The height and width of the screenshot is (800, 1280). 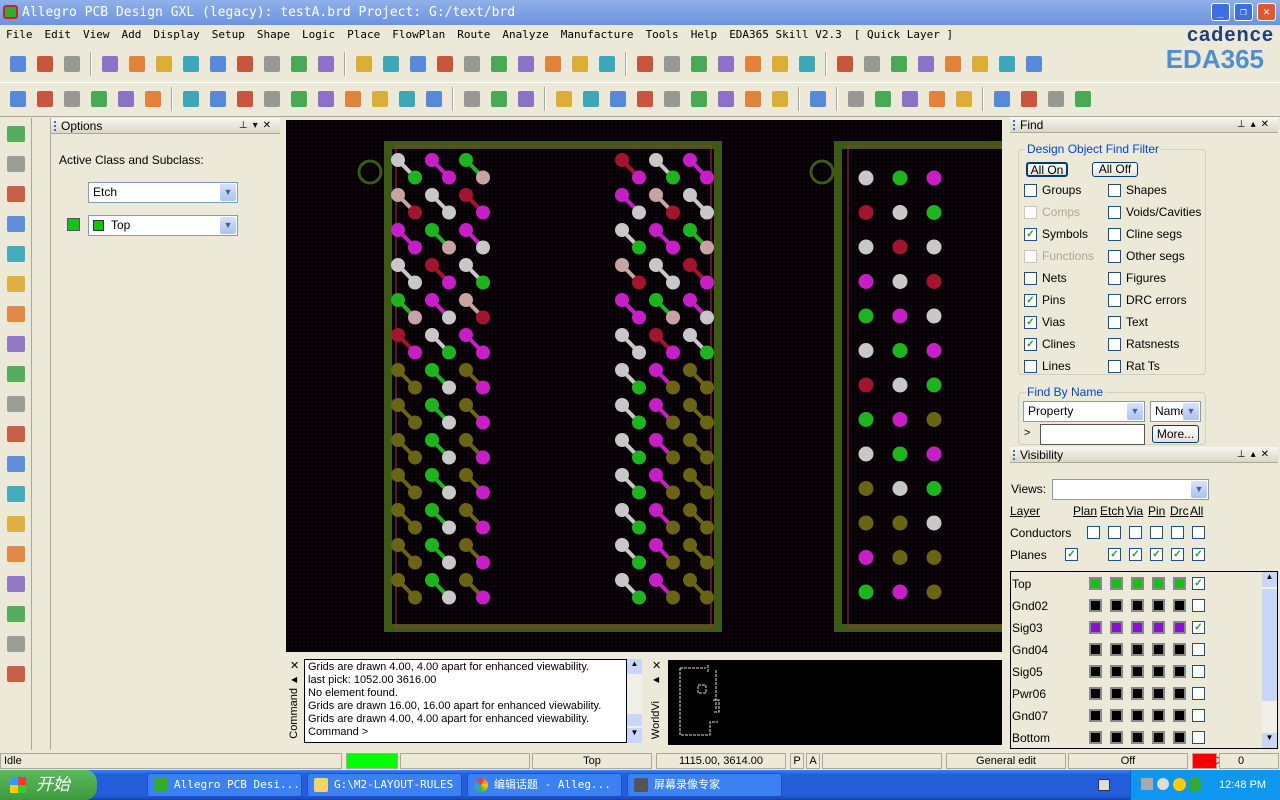 What do you see at coordinates (16, 584) in the screenshot?
I see `via-route-icon` at bounding box center [16, 584].